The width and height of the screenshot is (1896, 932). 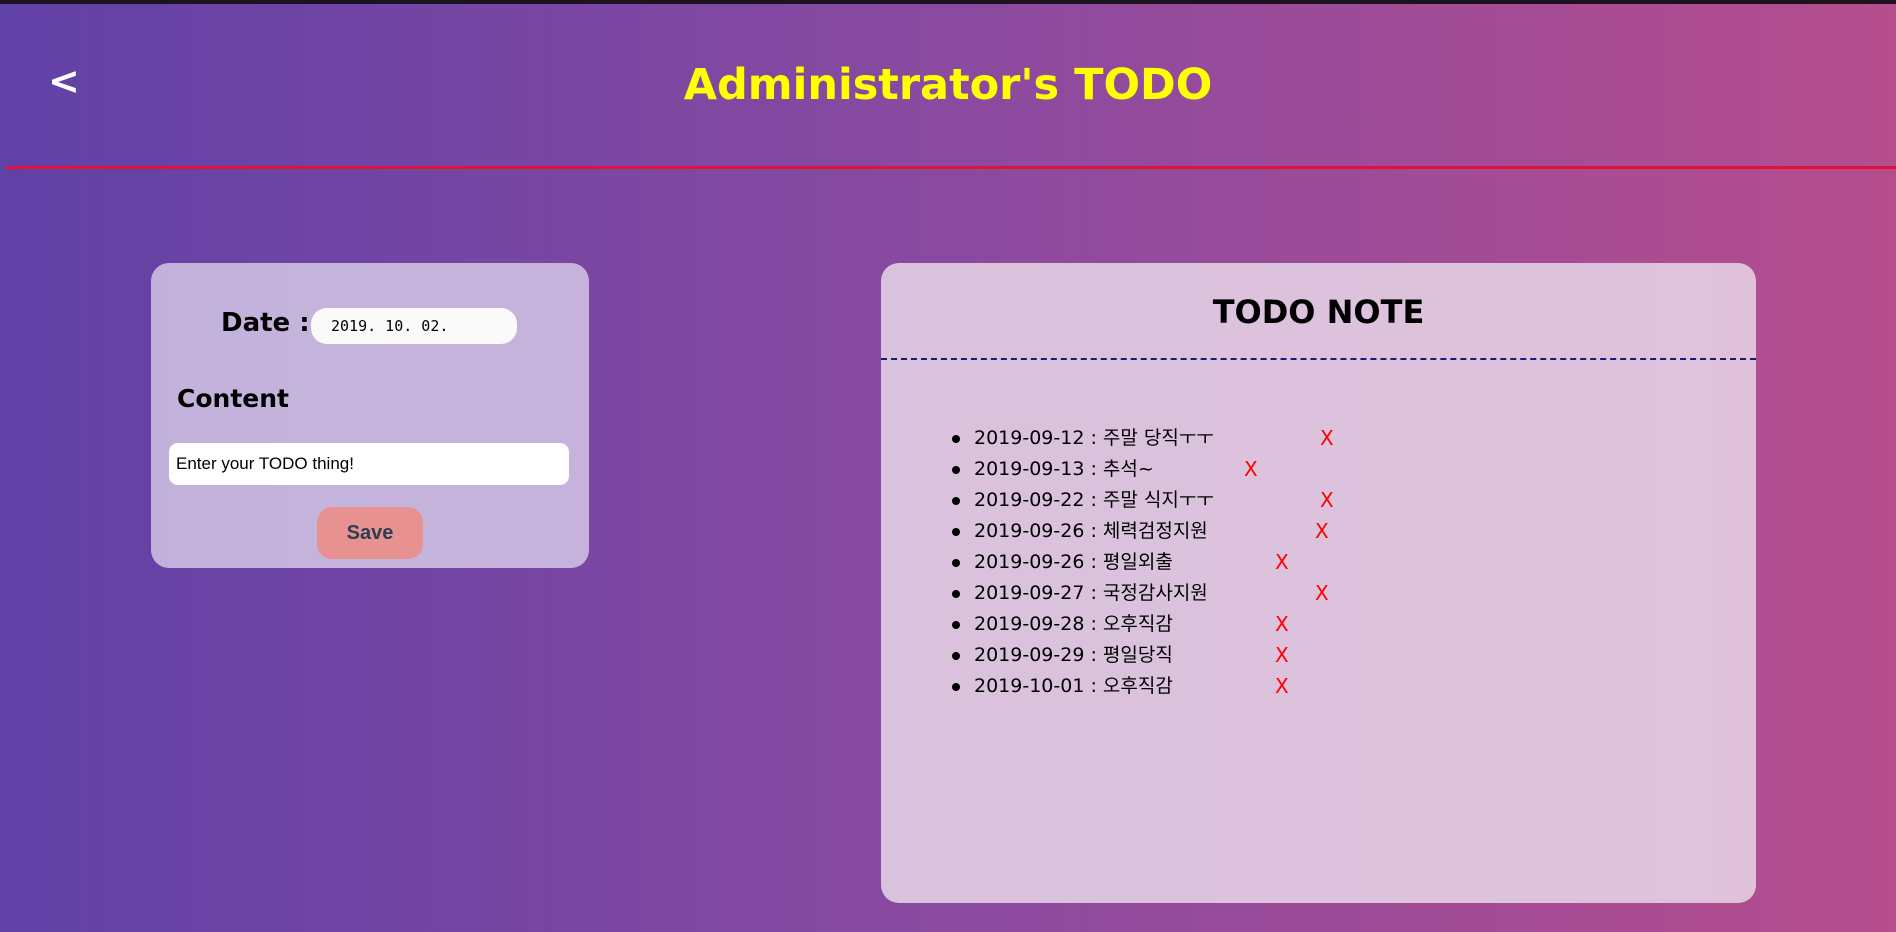 What do you see at coordinates (1073, 655) in the screenshot?
I see `todo-item-text: 2019-09-29 : 평일당직` at bounding box center [1073, 655].